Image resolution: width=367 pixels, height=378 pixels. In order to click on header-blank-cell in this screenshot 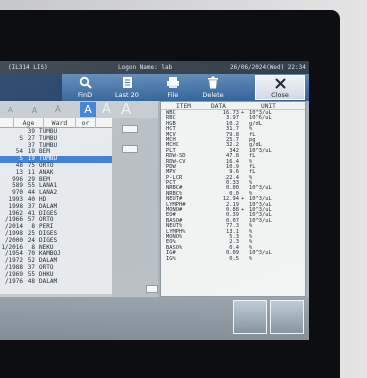, I will do `click(7, 123)`.